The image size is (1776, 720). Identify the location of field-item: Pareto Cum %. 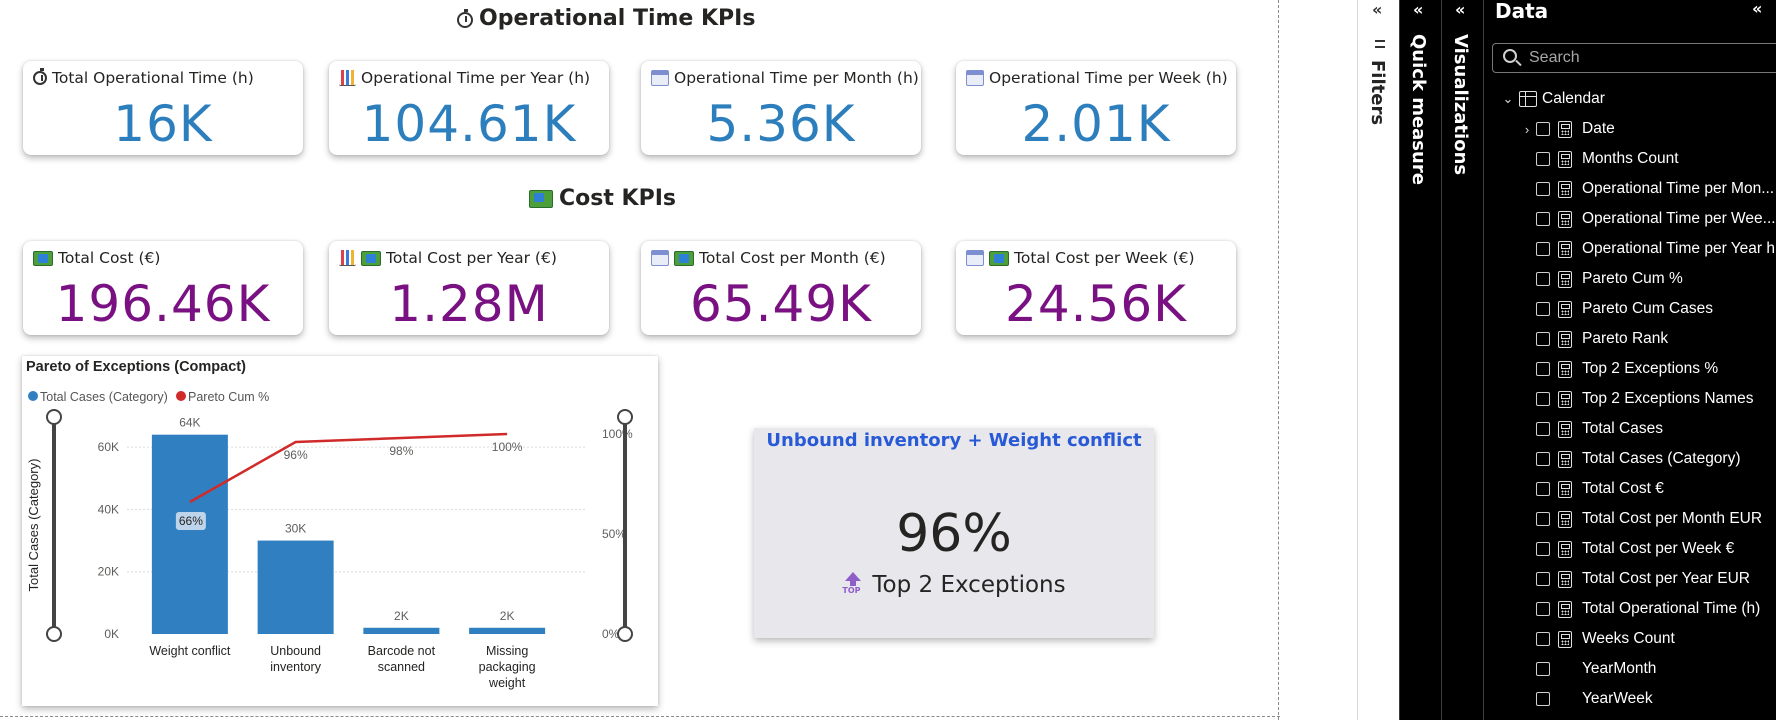
(1601, 279).